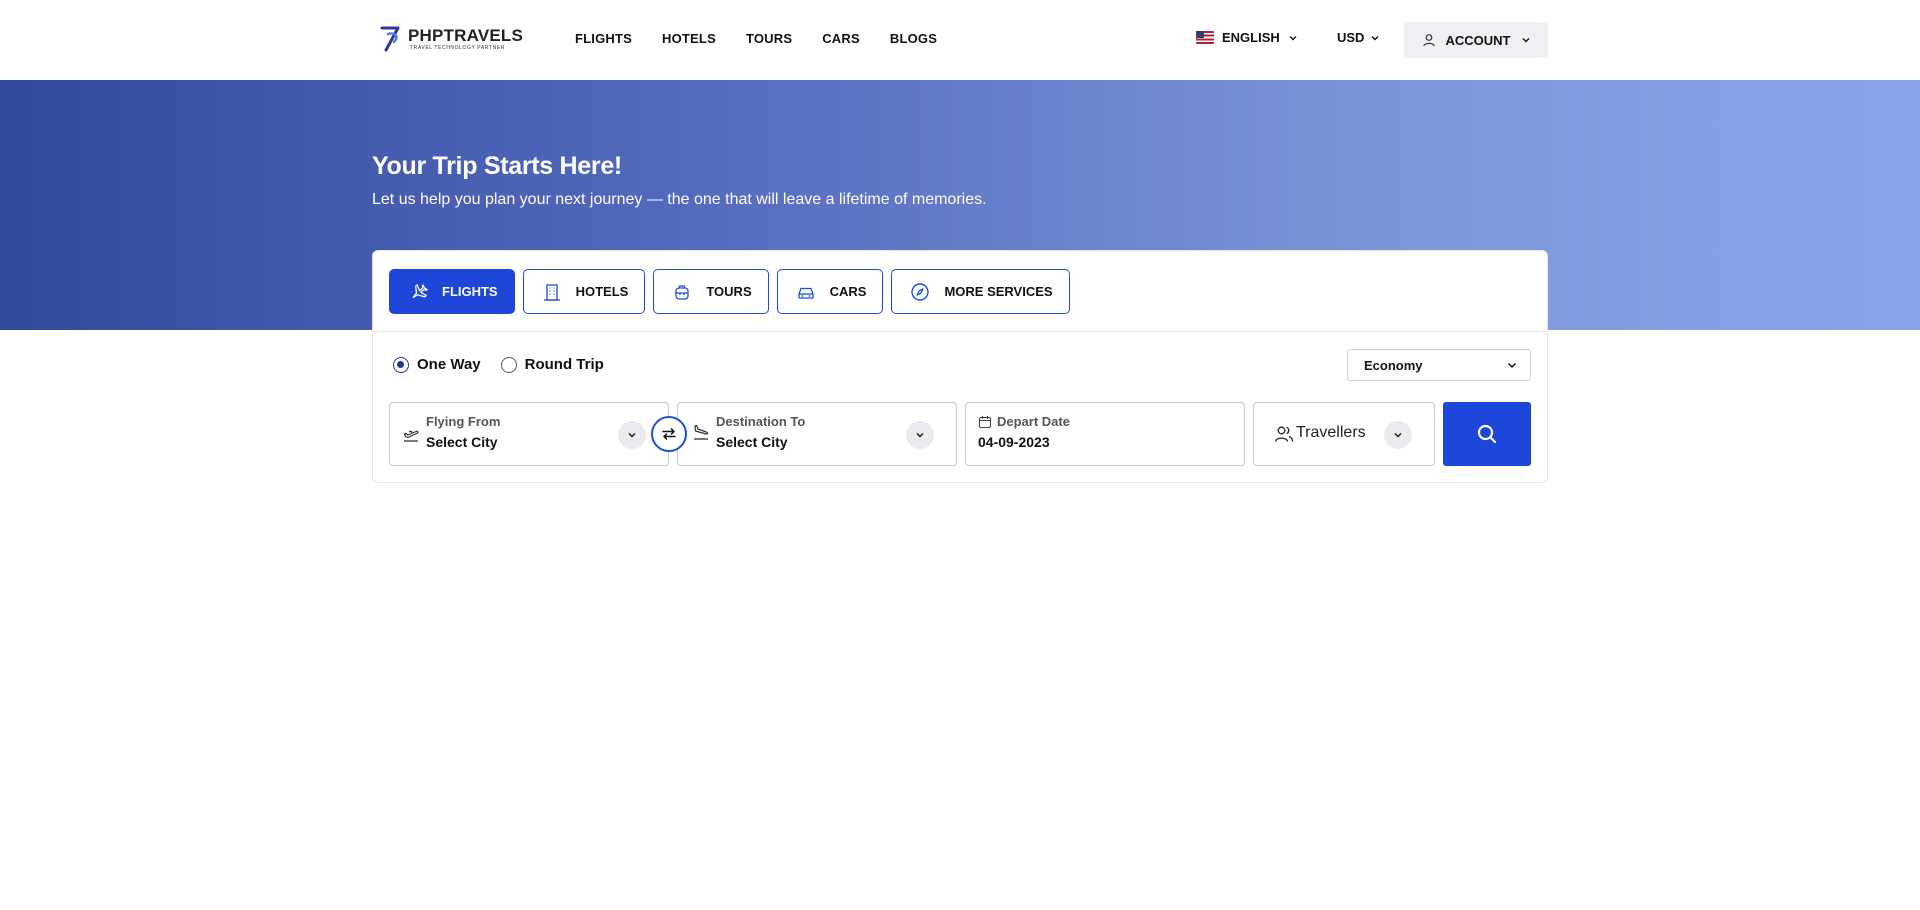  I want to click on swap-cities-button, so click(669, 434).